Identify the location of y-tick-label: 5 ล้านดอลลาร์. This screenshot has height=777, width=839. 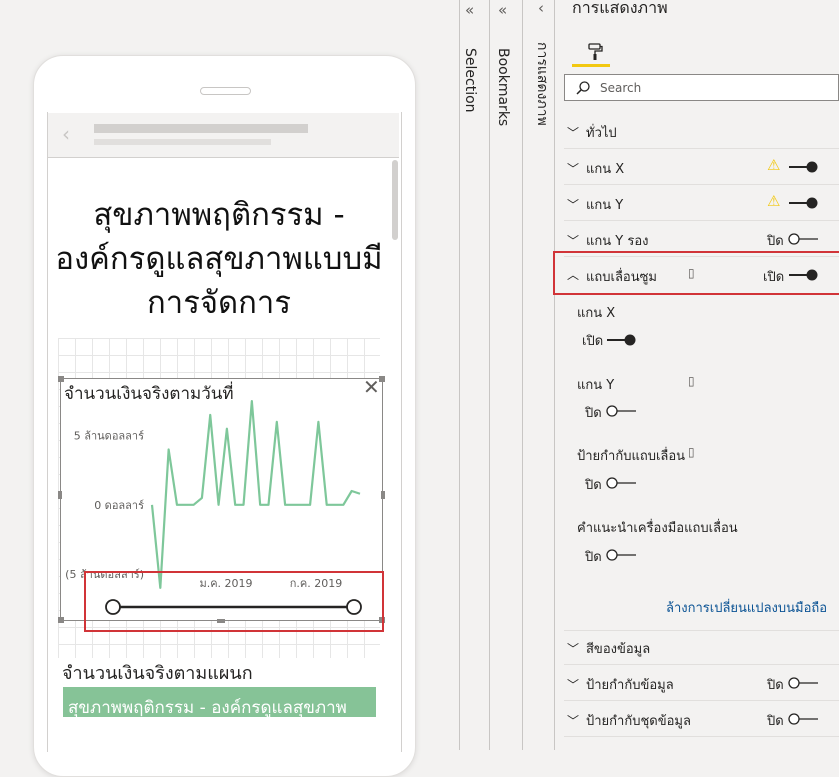
(109, 436).